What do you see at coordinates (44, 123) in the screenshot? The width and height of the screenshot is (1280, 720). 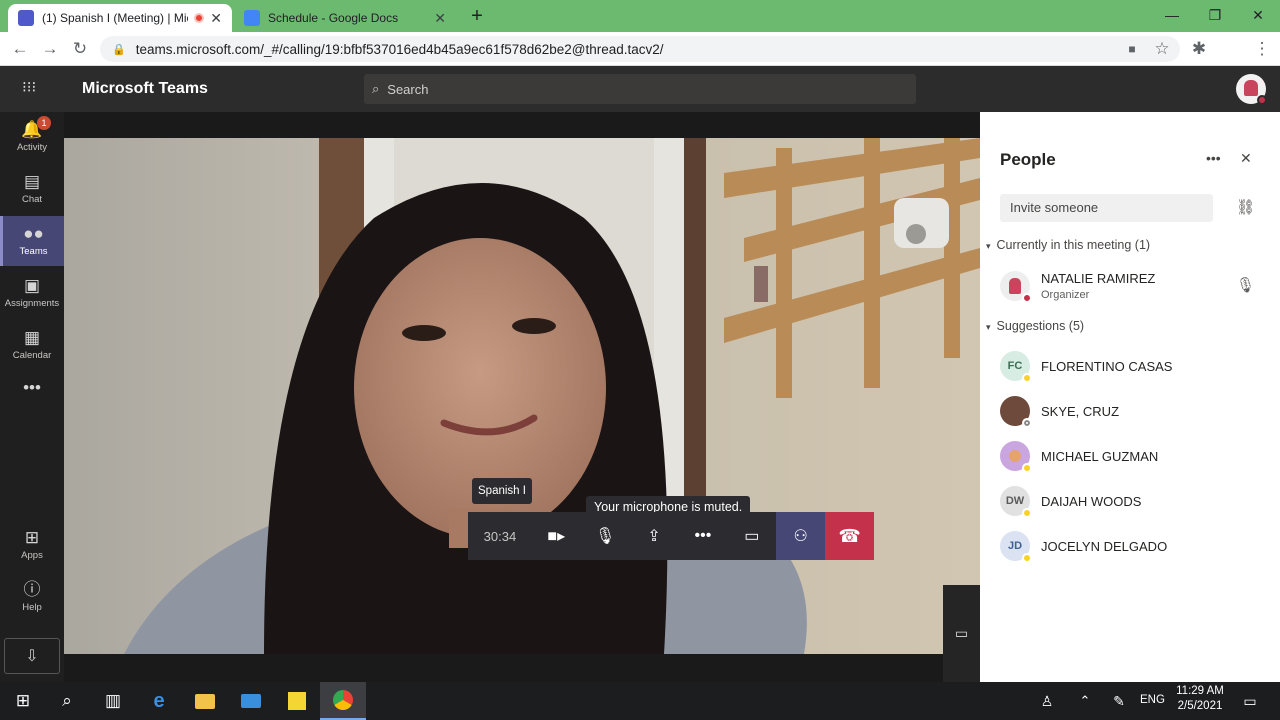 I see `activity-badge: 1` at bounding box center [44, 123].